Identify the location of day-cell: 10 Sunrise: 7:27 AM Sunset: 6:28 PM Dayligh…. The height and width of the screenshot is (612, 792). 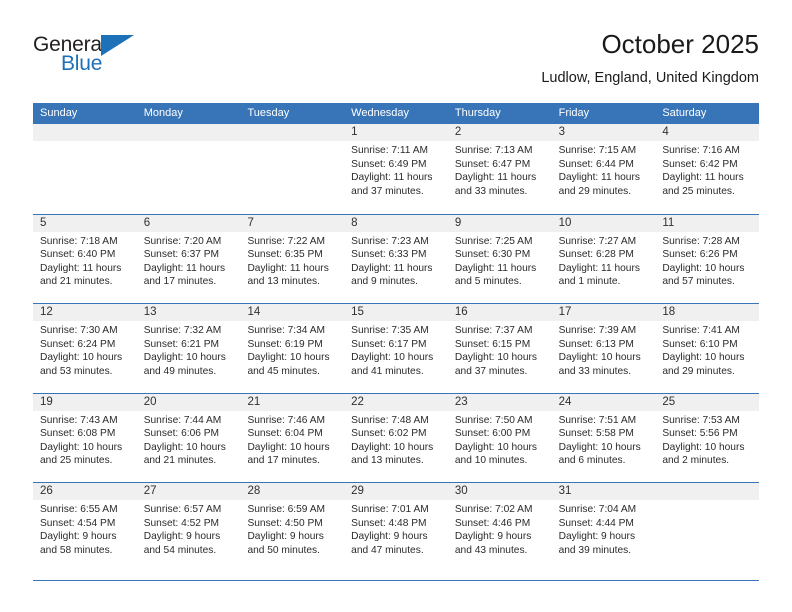
(603, 259).